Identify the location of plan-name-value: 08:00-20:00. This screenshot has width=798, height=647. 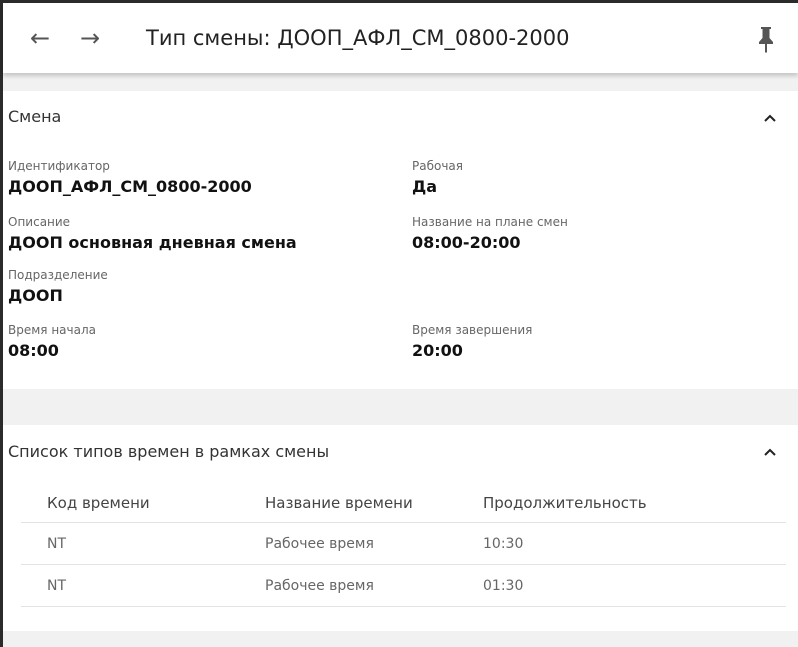
(466, 242).